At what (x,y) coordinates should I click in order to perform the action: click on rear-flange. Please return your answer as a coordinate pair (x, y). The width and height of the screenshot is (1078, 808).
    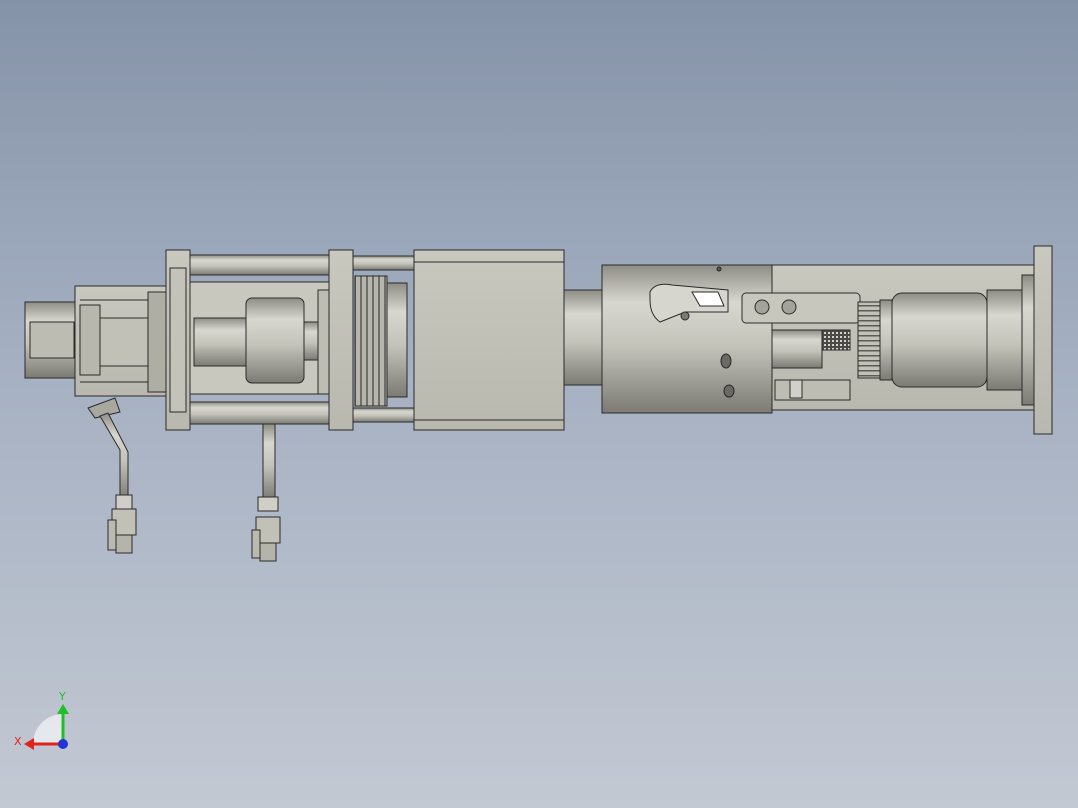
    Looking at the image, I should click on (1043, 340).